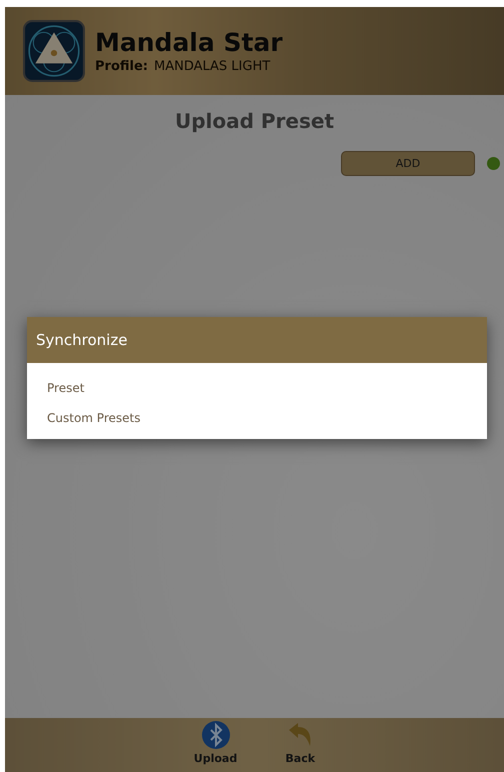 The image size is (504, 772). I want to click on toolbar-button: Upload, so click(216, 745).